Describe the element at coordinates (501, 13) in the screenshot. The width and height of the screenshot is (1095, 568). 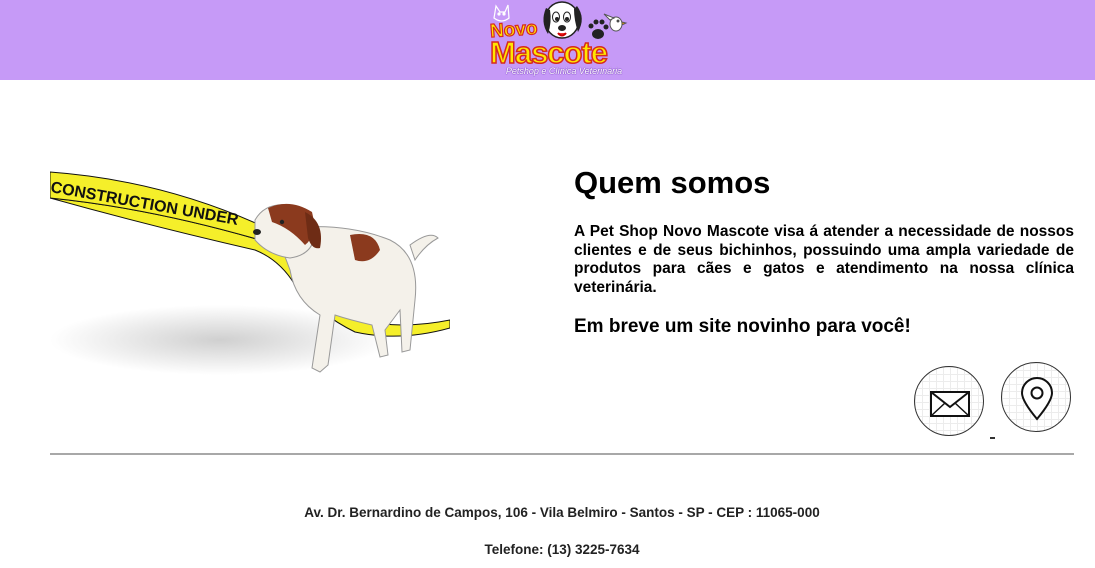
I see `cat-icon` at that location.